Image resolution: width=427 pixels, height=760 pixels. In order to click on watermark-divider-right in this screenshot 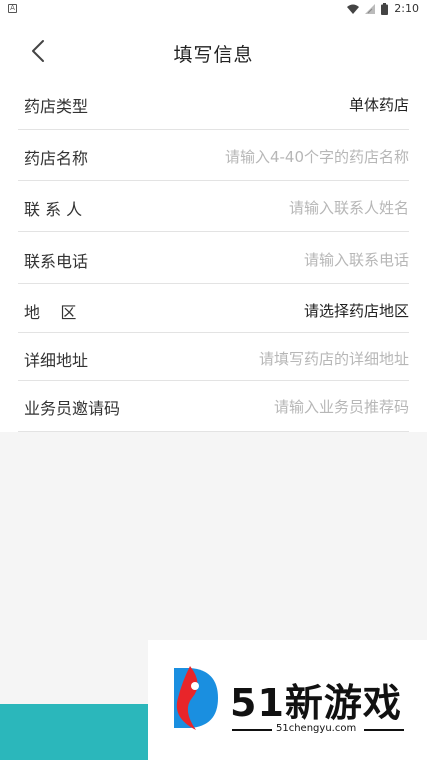, I will do `click(384, 730)`.